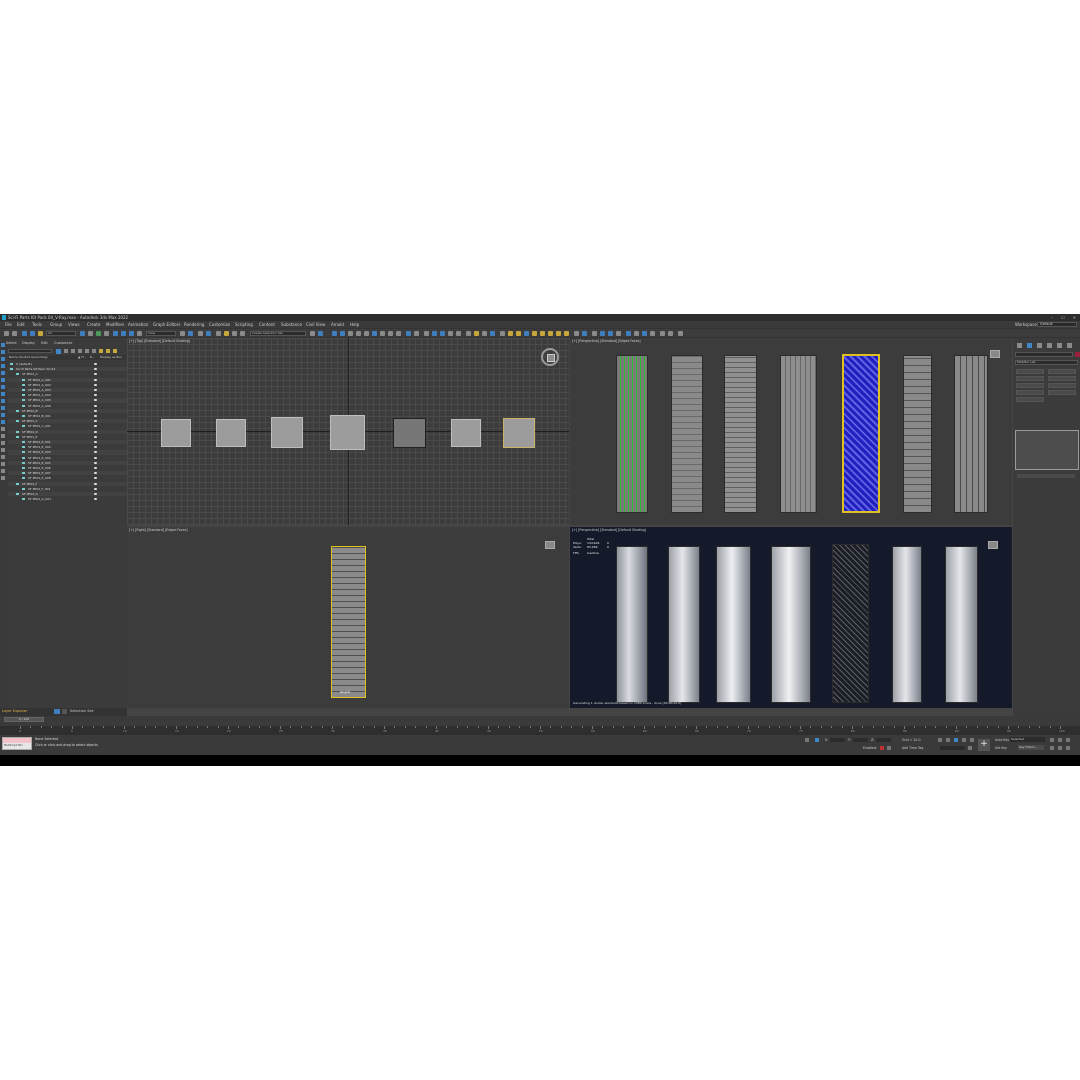  I want to click on tree-row: SF PP04_C, so click(70, 421).